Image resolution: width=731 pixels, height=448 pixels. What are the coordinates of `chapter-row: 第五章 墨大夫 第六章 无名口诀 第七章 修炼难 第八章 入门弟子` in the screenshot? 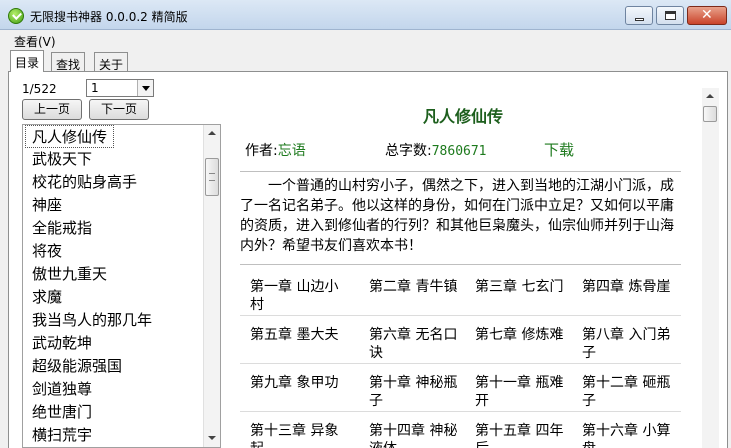 It's located at (460, 340).